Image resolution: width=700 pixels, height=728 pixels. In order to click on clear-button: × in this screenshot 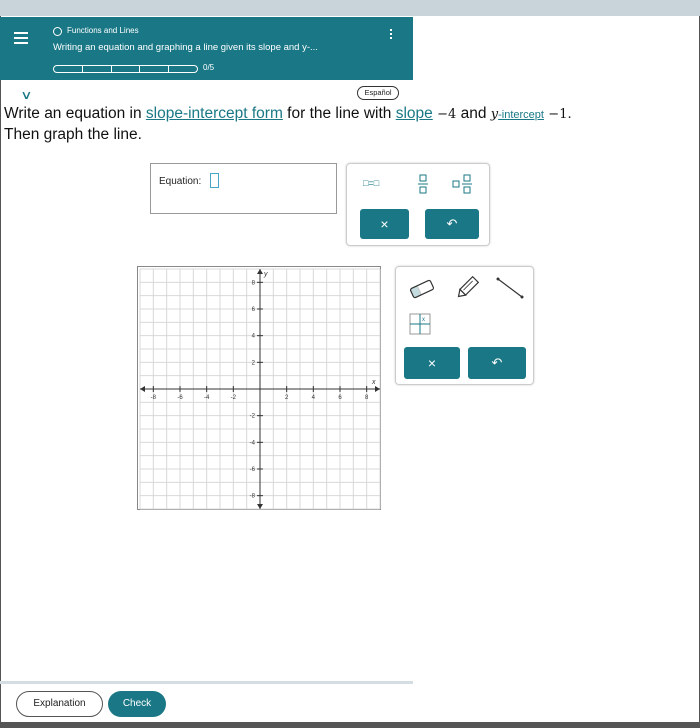, I will do `click(384, 224)`.